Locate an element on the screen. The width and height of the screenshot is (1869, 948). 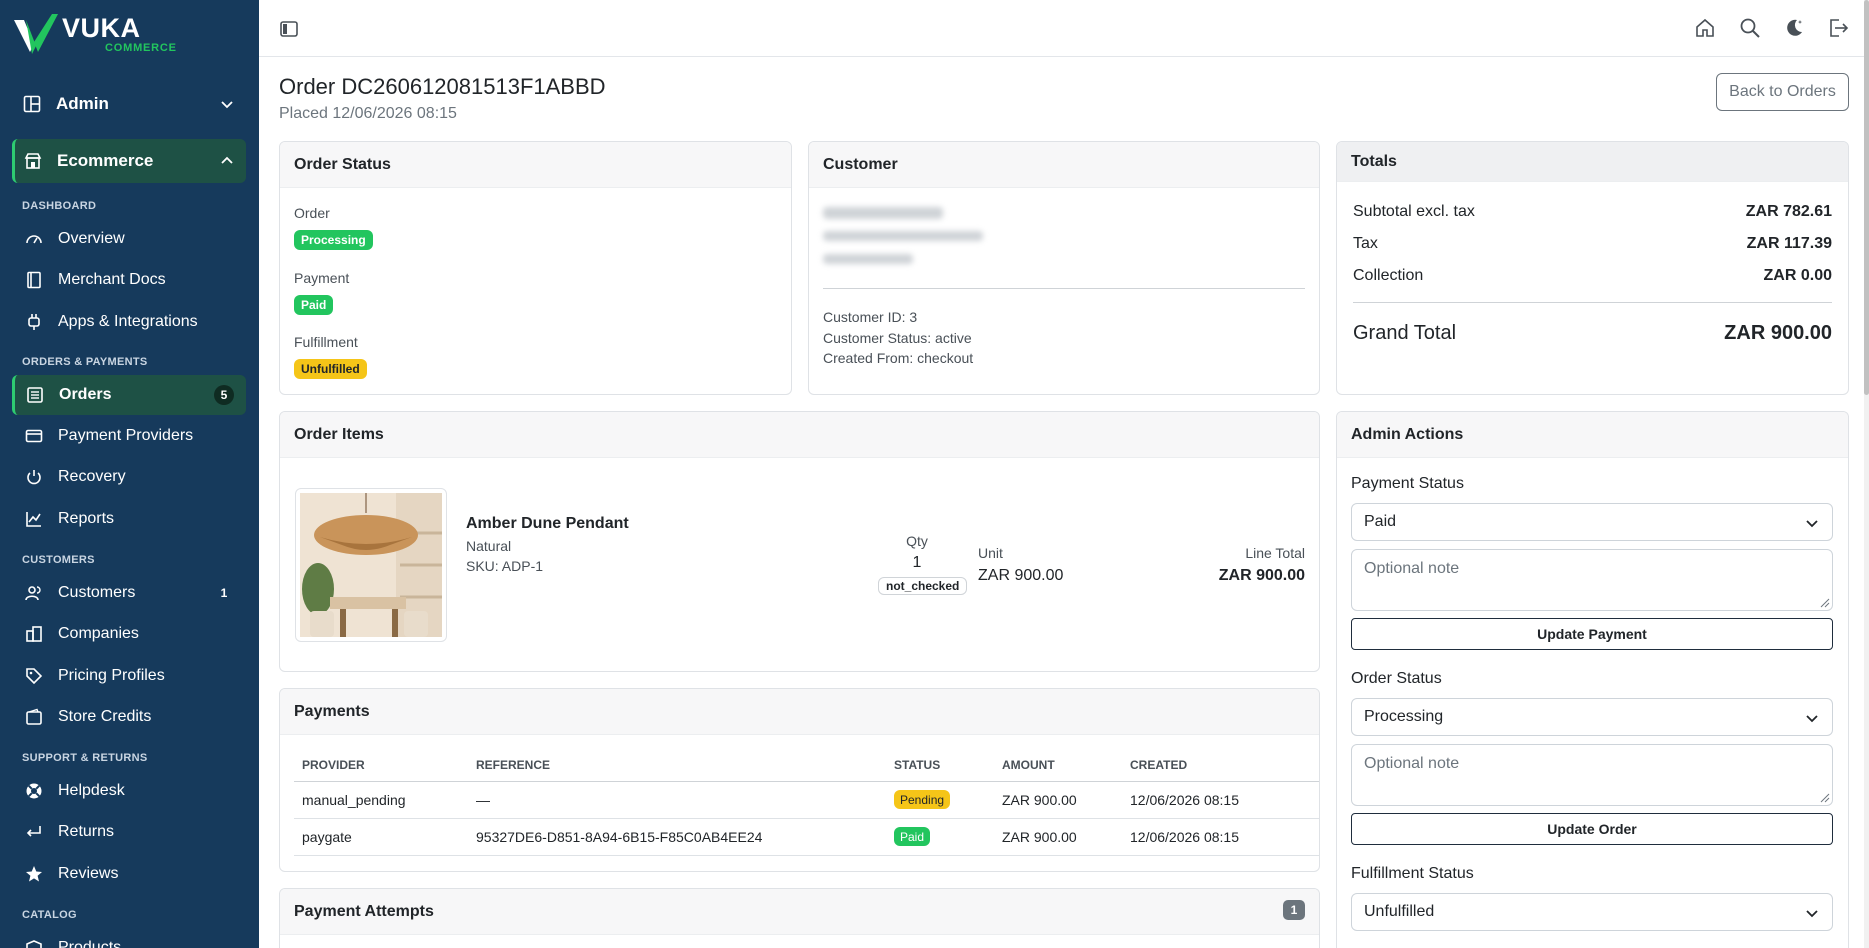
page-scrollbar is located at coordinates (1866, 474).